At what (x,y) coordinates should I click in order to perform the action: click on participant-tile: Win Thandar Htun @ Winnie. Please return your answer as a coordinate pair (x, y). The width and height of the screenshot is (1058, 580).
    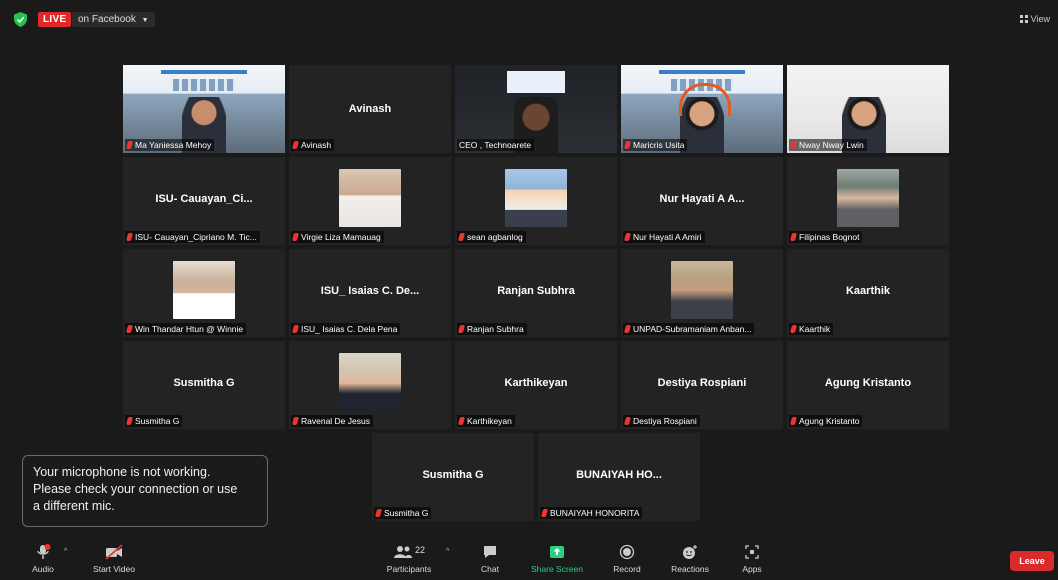
    Looking at the image, I should click on (204, 293).